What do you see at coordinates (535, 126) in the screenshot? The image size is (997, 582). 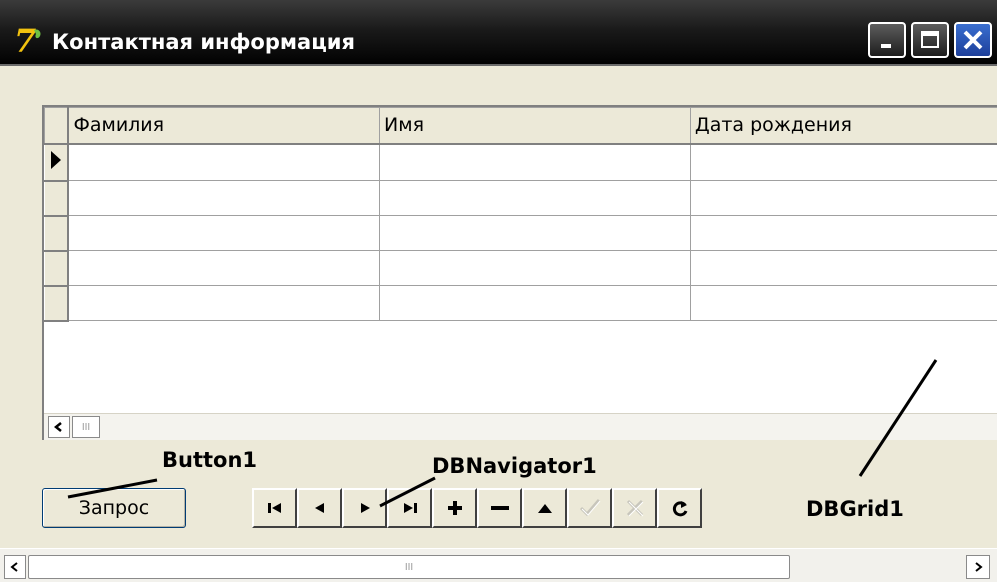 I see `column-header-imya: Имя` at bounding box center [535, 126].